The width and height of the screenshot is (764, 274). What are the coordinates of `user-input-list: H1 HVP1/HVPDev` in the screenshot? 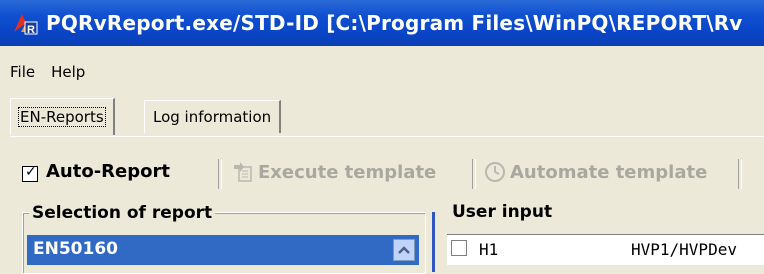 It's located at (605, 249).